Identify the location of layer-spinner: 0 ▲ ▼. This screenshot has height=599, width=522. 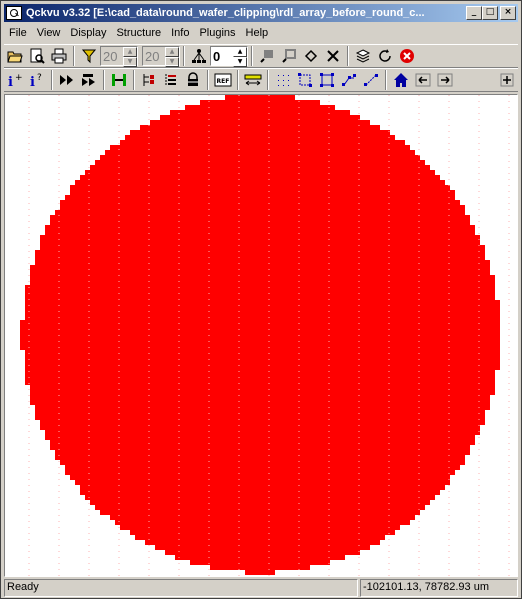
(229, 56).